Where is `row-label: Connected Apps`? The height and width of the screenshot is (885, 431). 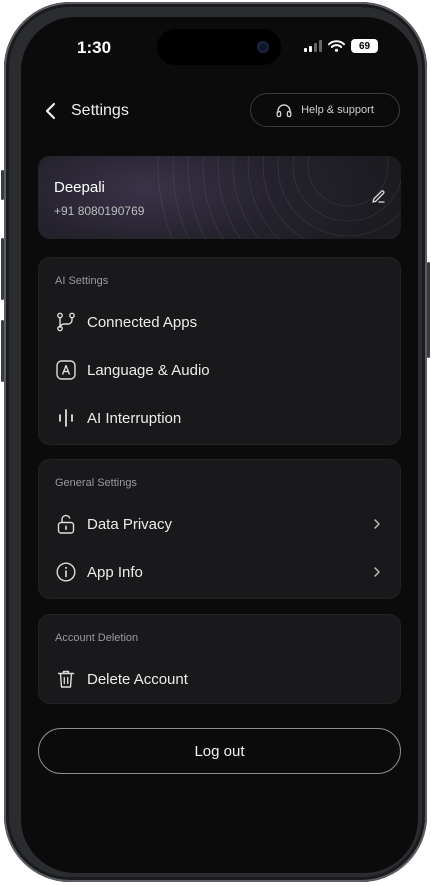
row-label: Connected Apps is located at coordinates (142, 322).